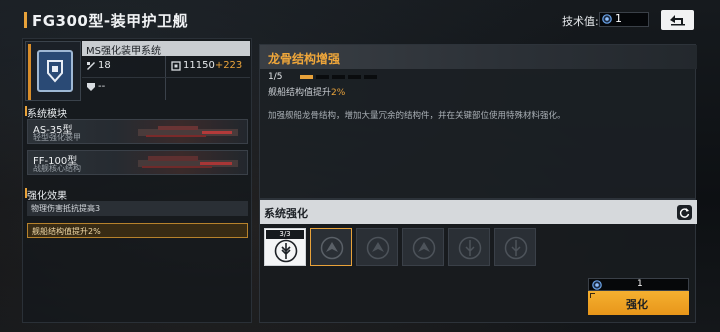 The width and height of the screenshot is (720, 332). I want to click on effect-row: 物理伤害抵抗提高3, so click(137, 208).